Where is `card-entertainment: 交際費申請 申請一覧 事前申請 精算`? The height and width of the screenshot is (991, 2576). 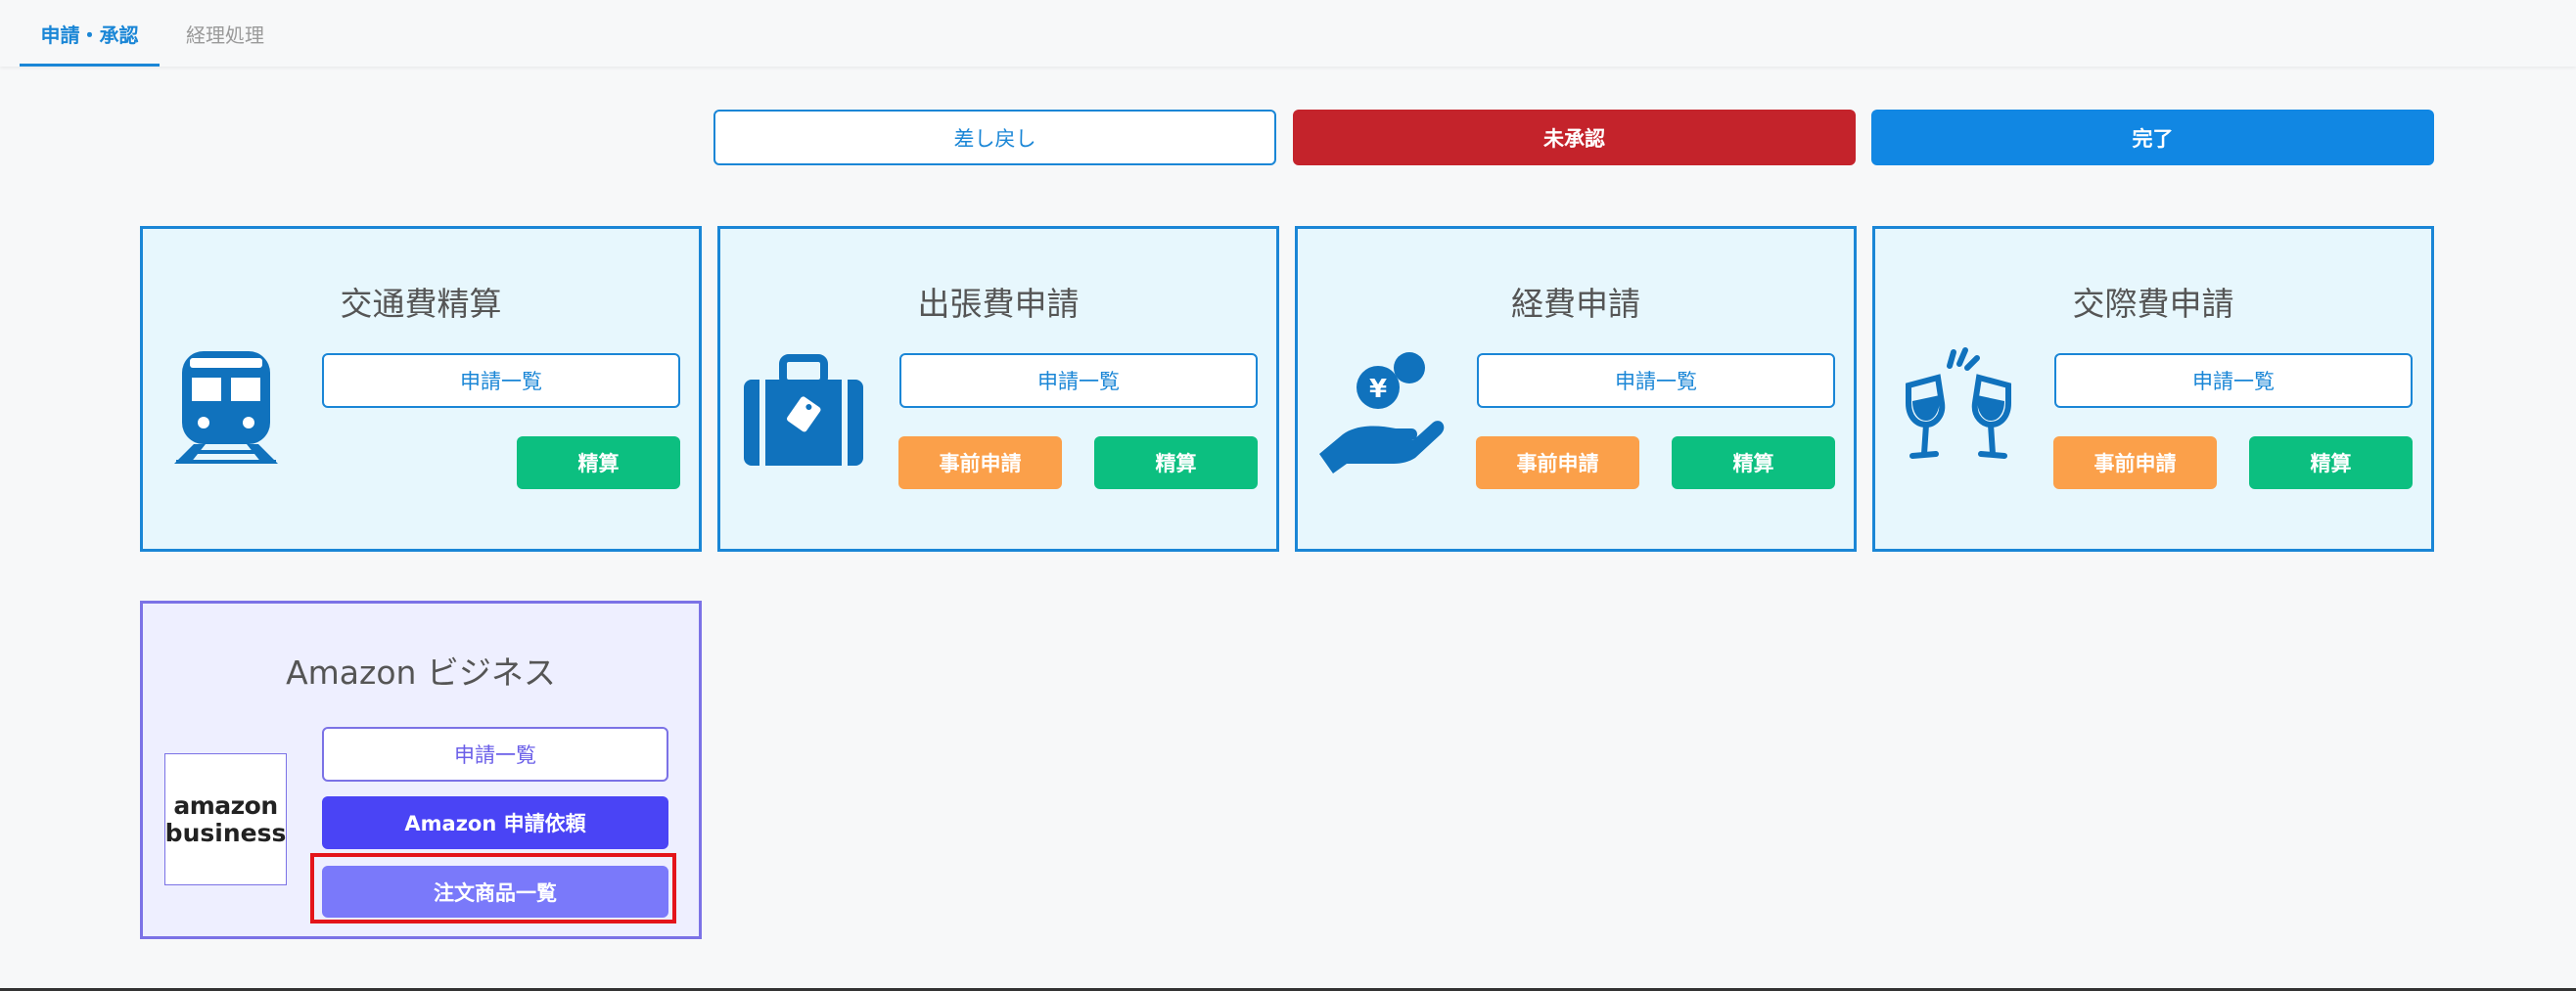 card-entertainment: 交際費申請 申請一覧 事前申請 精算 is located at coordinates (2153, 389).